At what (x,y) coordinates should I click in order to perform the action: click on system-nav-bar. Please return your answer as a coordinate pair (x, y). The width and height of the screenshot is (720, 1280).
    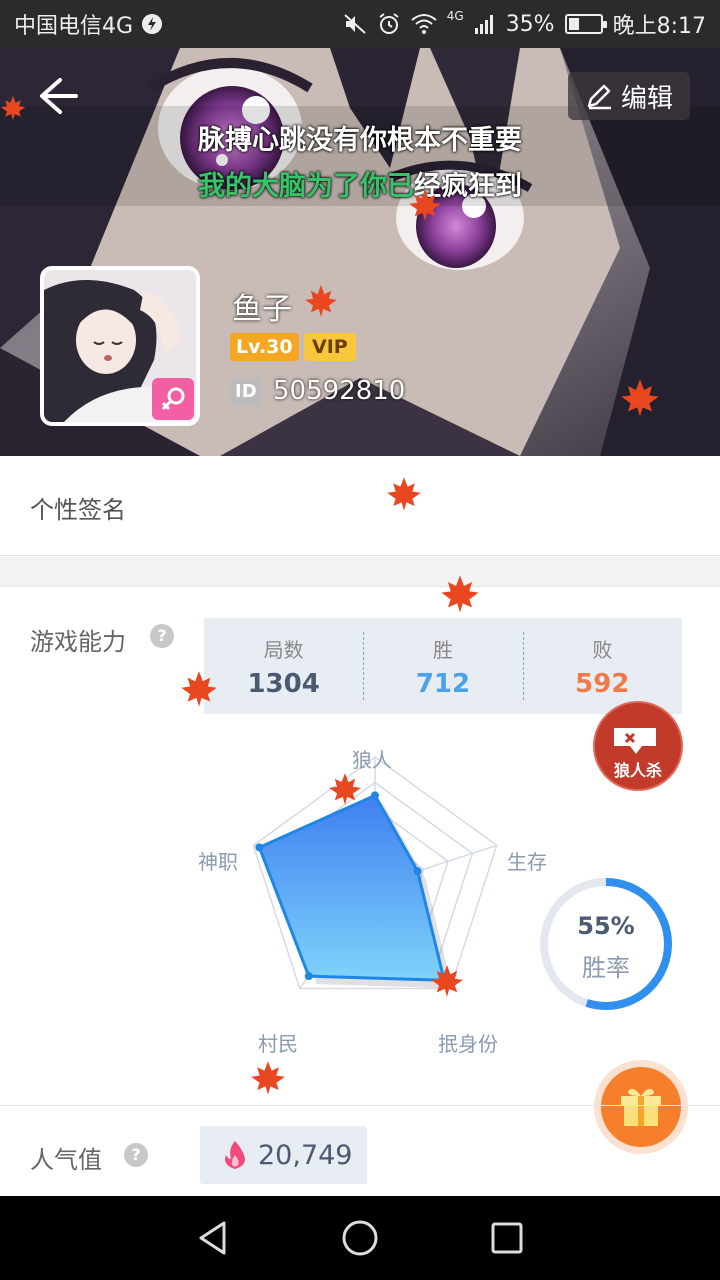
    Looking at the image, I should click on (360, 1238).